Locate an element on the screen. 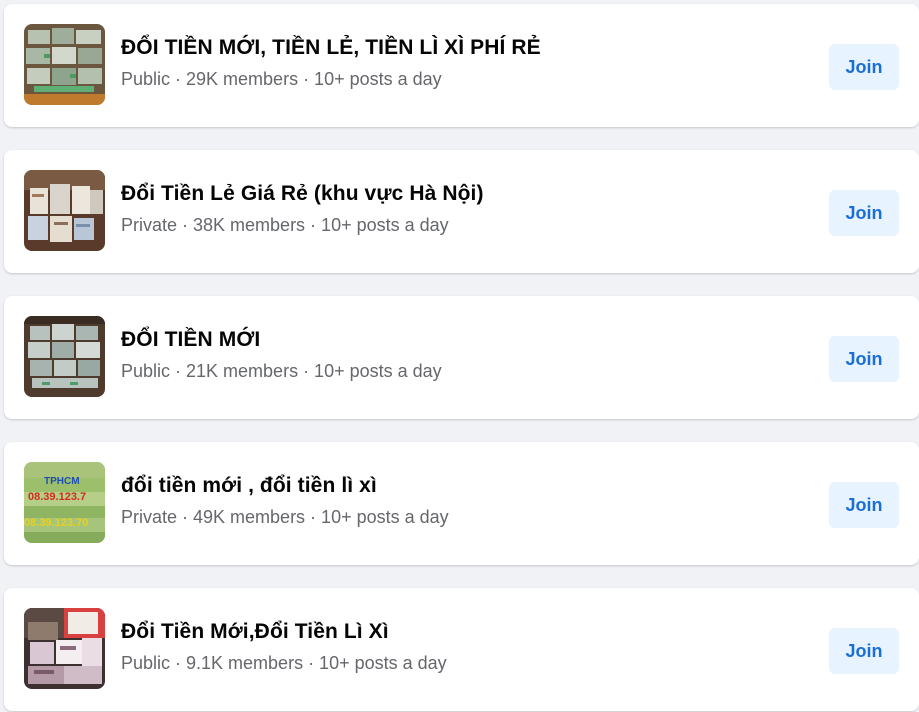  group-title: đổi tiền mới , đổi tiền lì xì is located at coordinates (249, 486).